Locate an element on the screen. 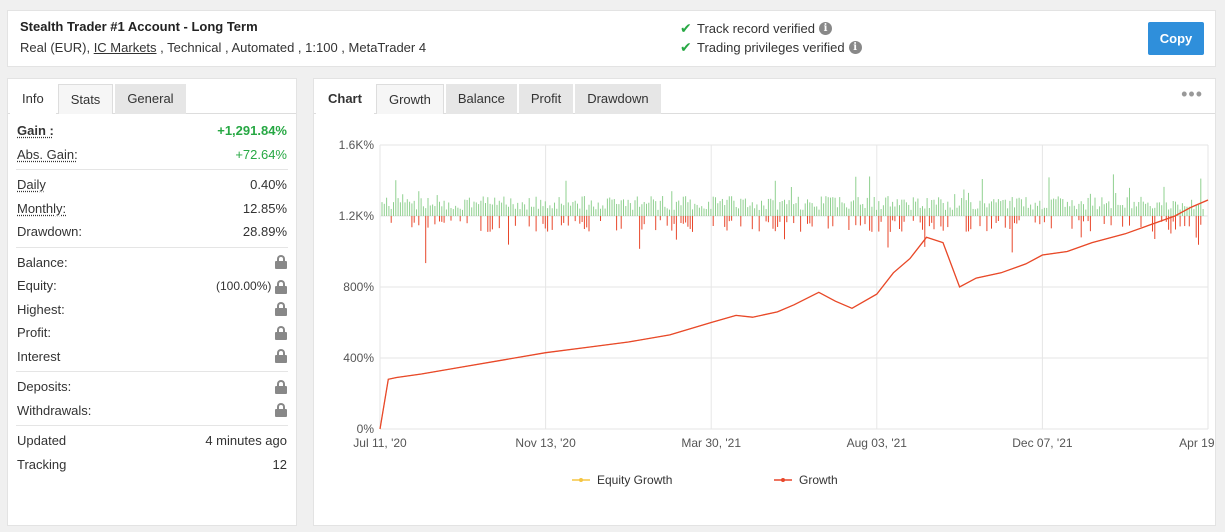  chart-tabs: Chart Growth Balance Profit Drawdown is located at coordinates (764, 96).